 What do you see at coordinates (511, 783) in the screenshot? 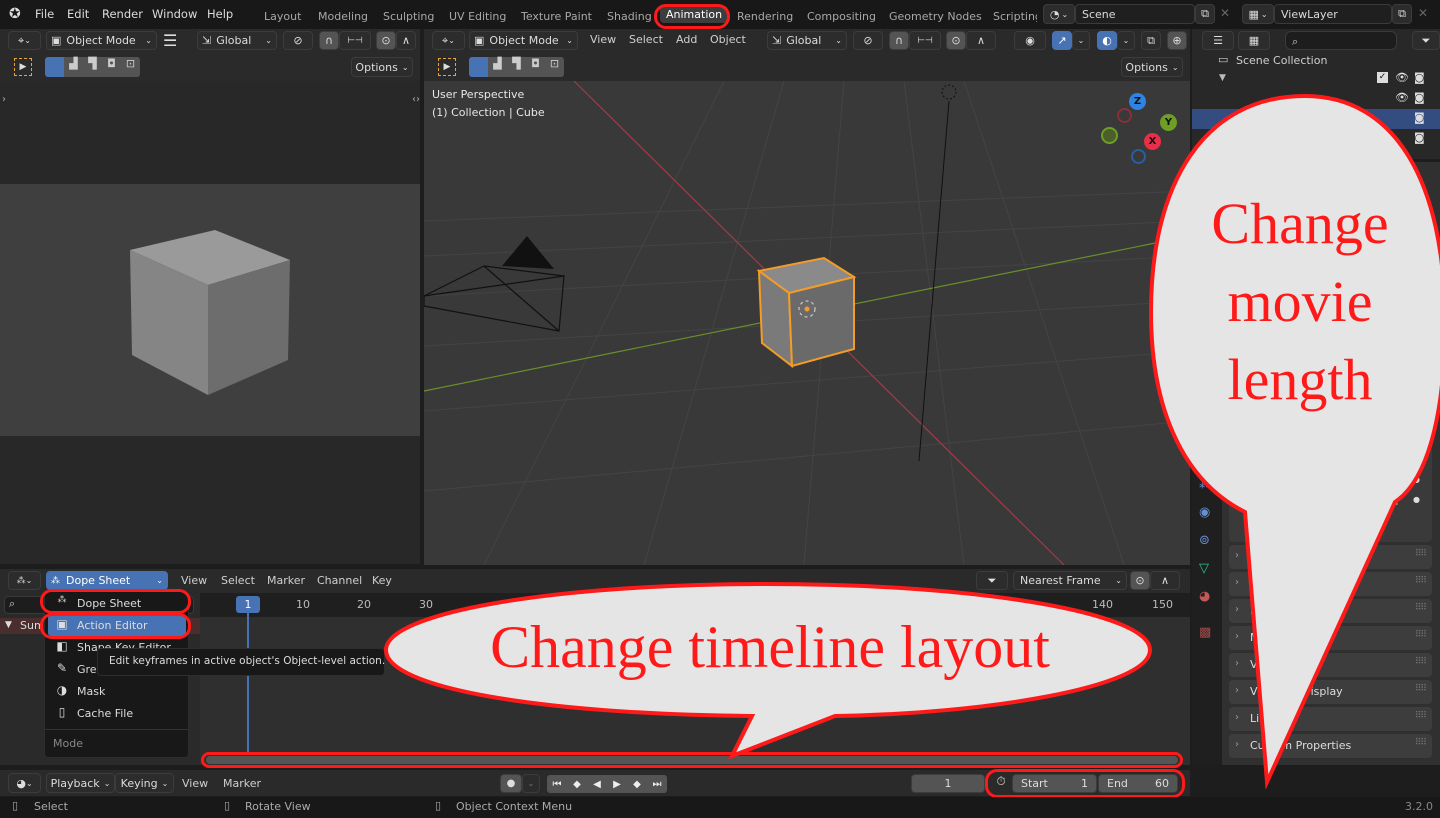
I see `auto-keying-toggle: ●` at bounding box center [511, 783].